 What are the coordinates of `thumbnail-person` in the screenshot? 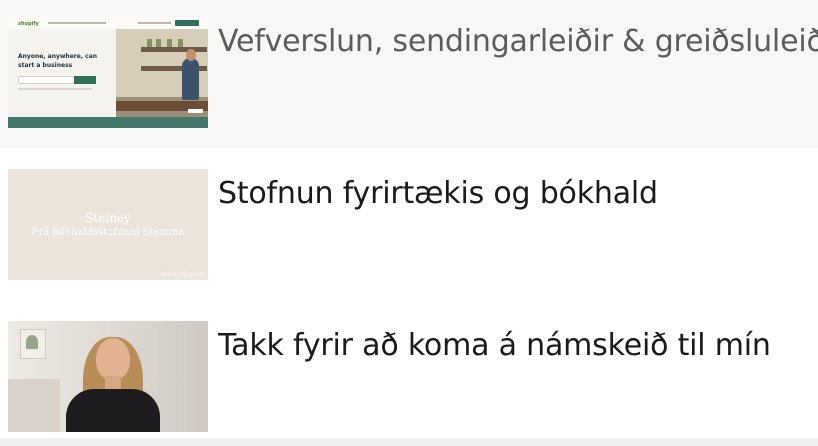 It's located at (190, 79).